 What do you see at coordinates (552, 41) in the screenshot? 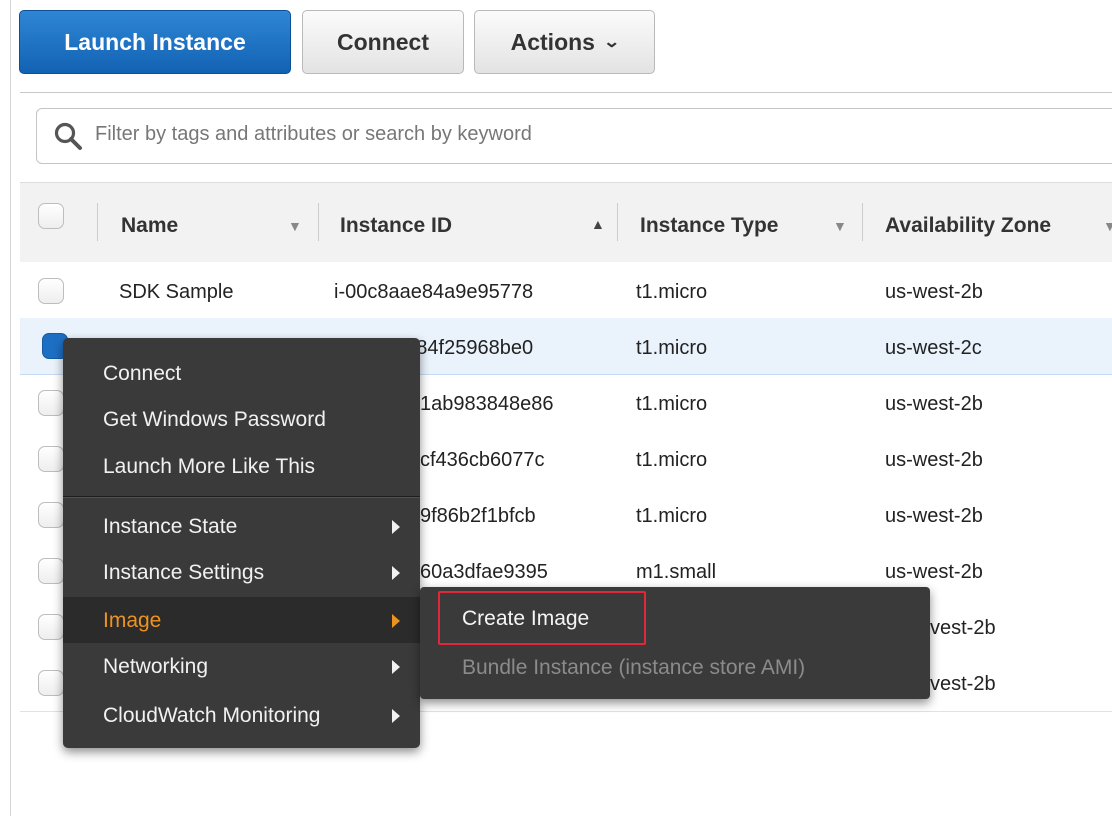
I see `actions-label: Actions` at bounding box center [552, 41].